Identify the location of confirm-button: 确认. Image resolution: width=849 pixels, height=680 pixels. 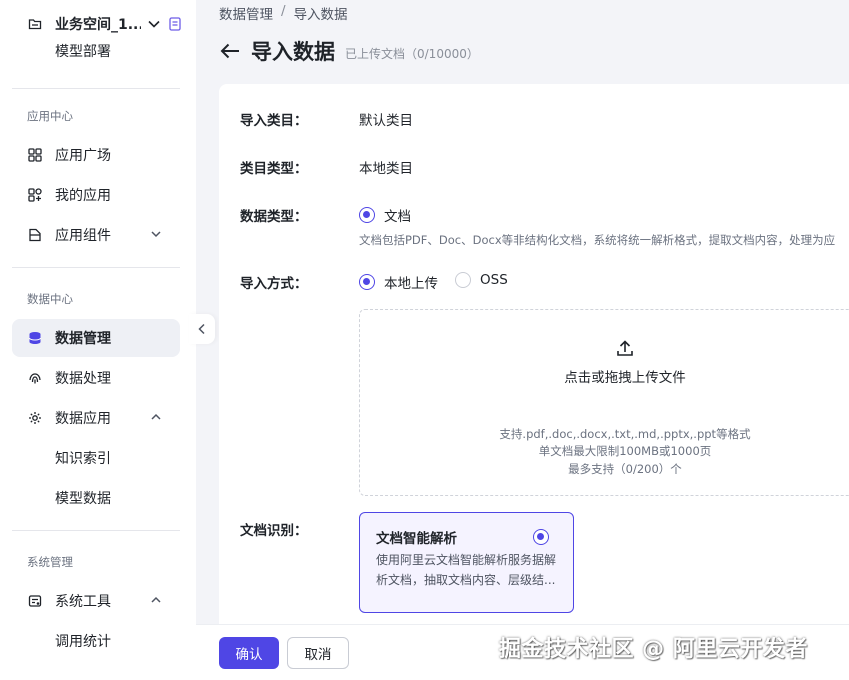
(249, 653).